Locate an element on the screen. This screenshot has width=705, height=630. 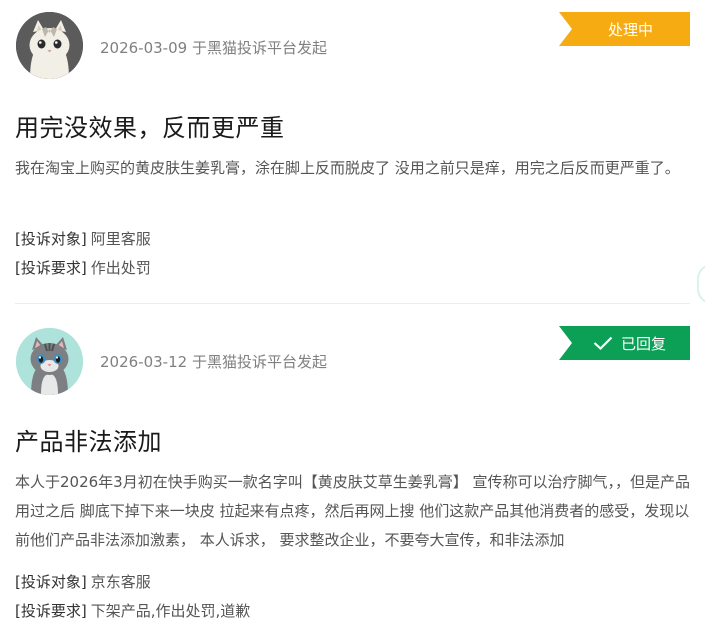
complaint-date-source: 2026-03-12 于黑猫投诉平台发起 is located at coordinates (213, 362).